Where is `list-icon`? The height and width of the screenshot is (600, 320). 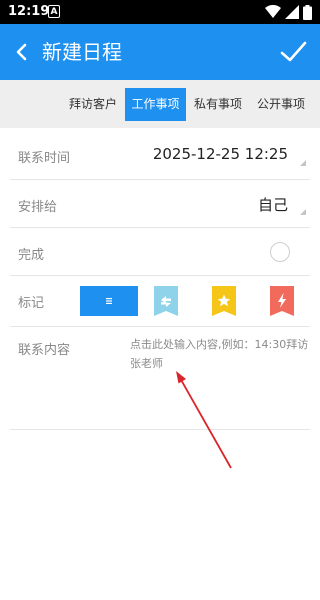
list-icon is located at coordinates (109, 301).